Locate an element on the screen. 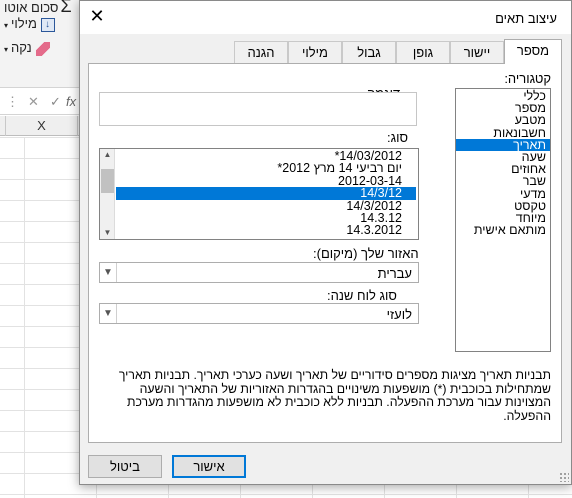  type-item: *יום רביעי 14 מרץ 2012 is located at coordinates (266, 168).